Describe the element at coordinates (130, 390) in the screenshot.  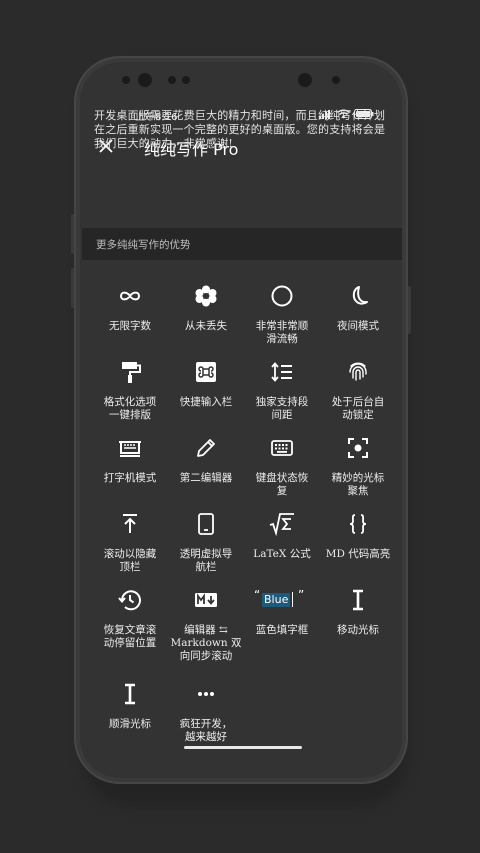
I see `feature-item: 格式化选项 一键排版` at that location.